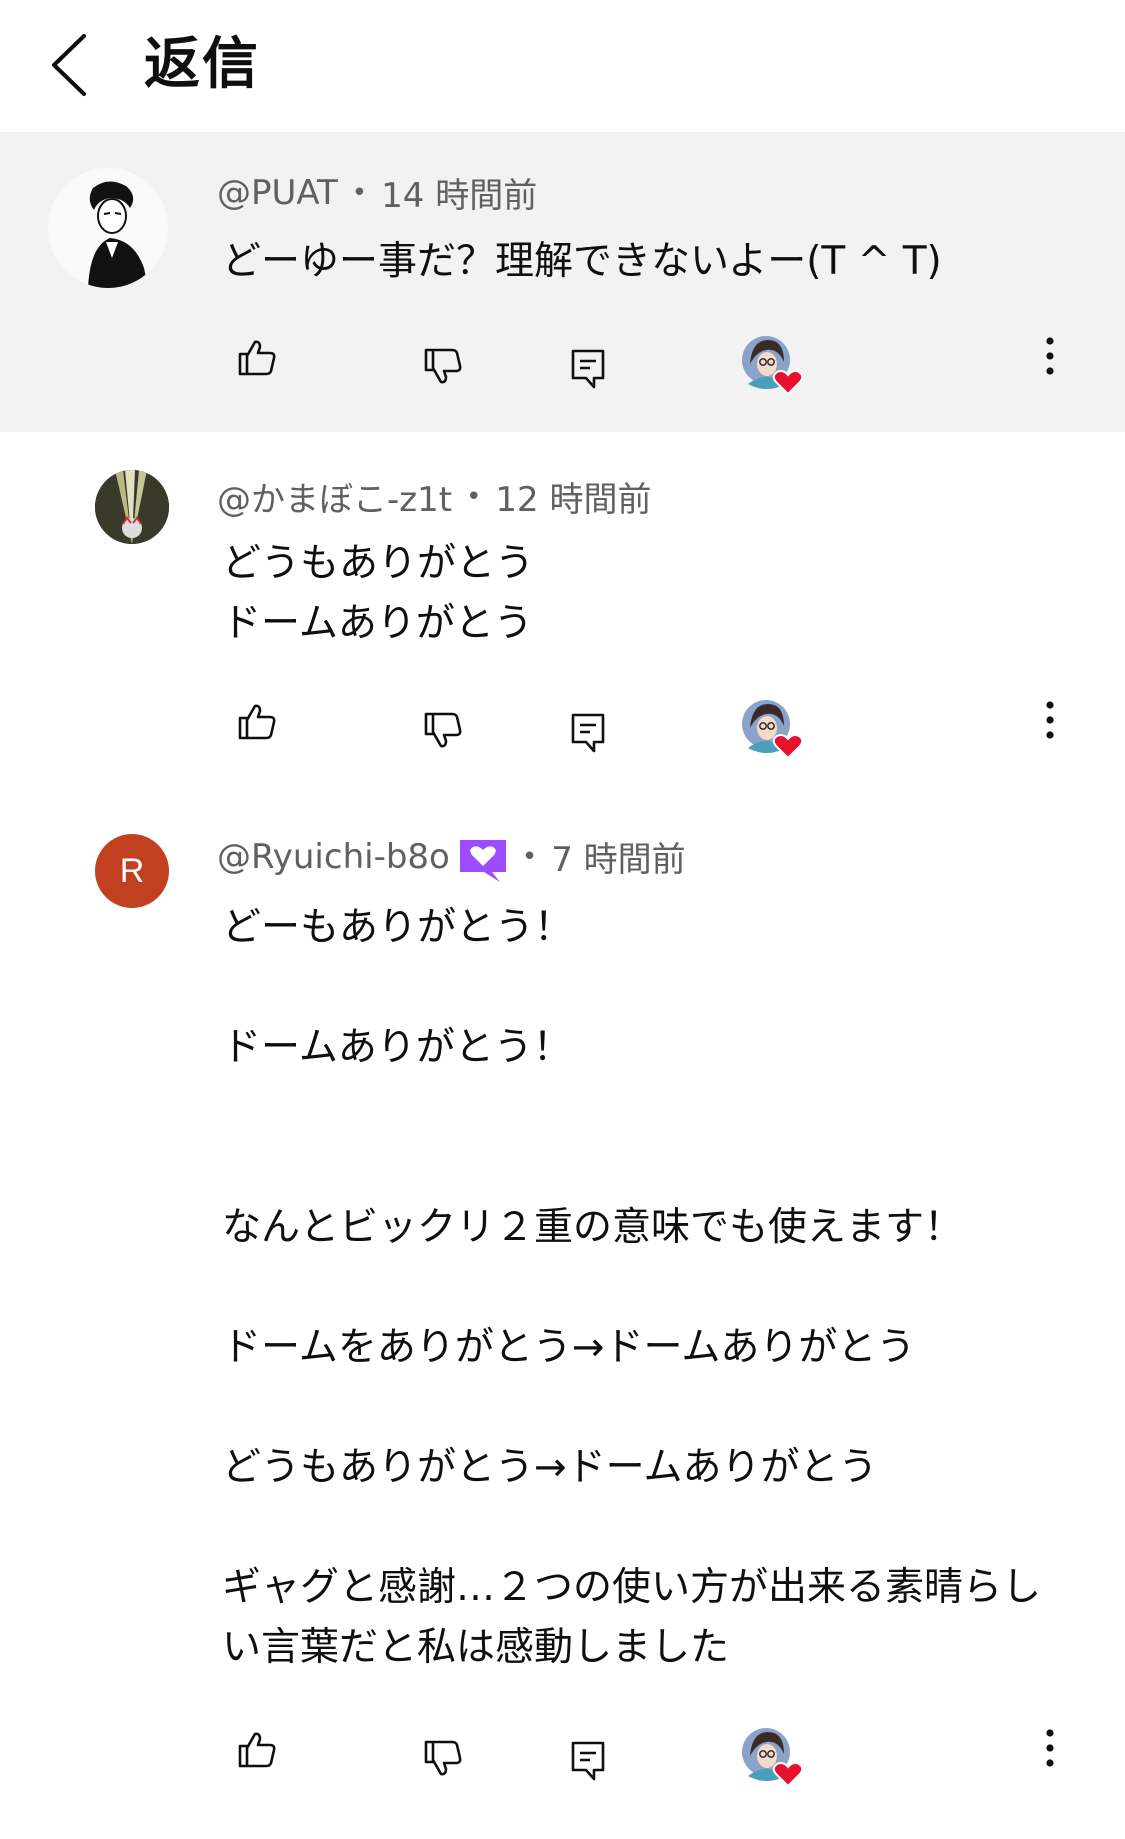 This screenshot has height=1839, width=1125. What do you see at coordinates (618, 860) in the screenshot?
I see `comment-time: 7 時間前` at bounding box center [618, 860].